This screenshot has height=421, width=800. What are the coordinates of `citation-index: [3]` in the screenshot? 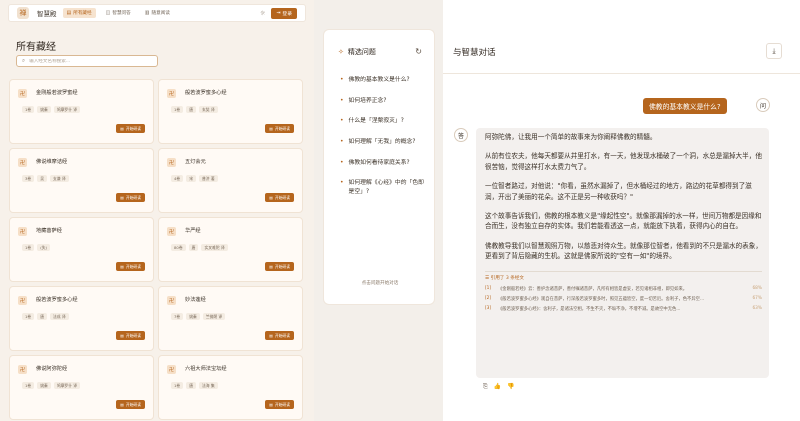 It's located at (488, 309).